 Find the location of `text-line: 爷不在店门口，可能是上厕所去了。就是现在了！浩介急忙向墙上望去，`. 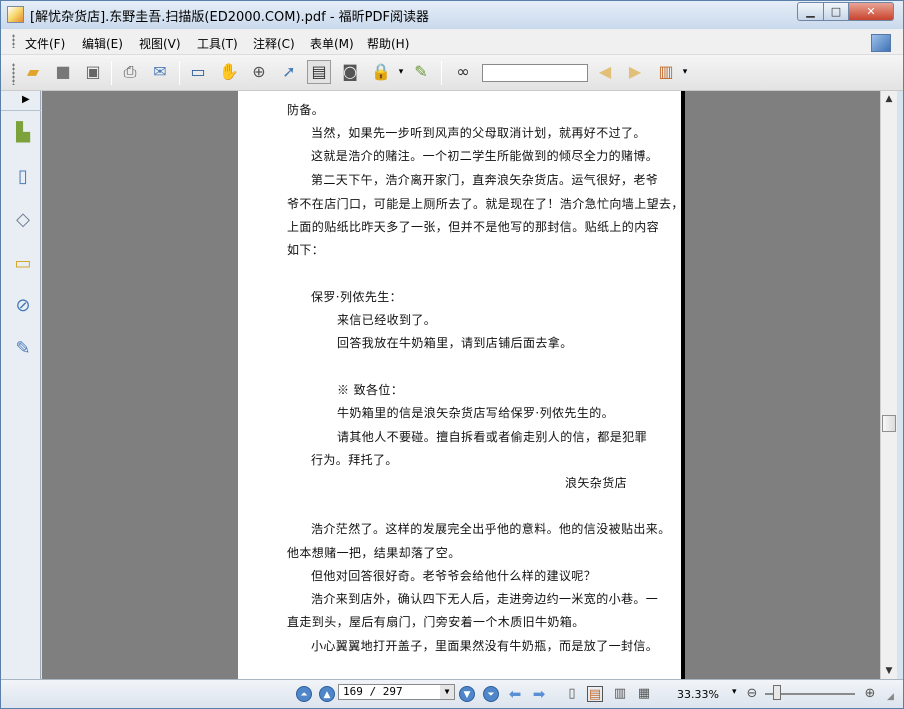

text-line: 爷不在店门口，可能是上厕所去了。就是现在了！浩介急忙向墙上望去， is located at coordinates (485, 204).